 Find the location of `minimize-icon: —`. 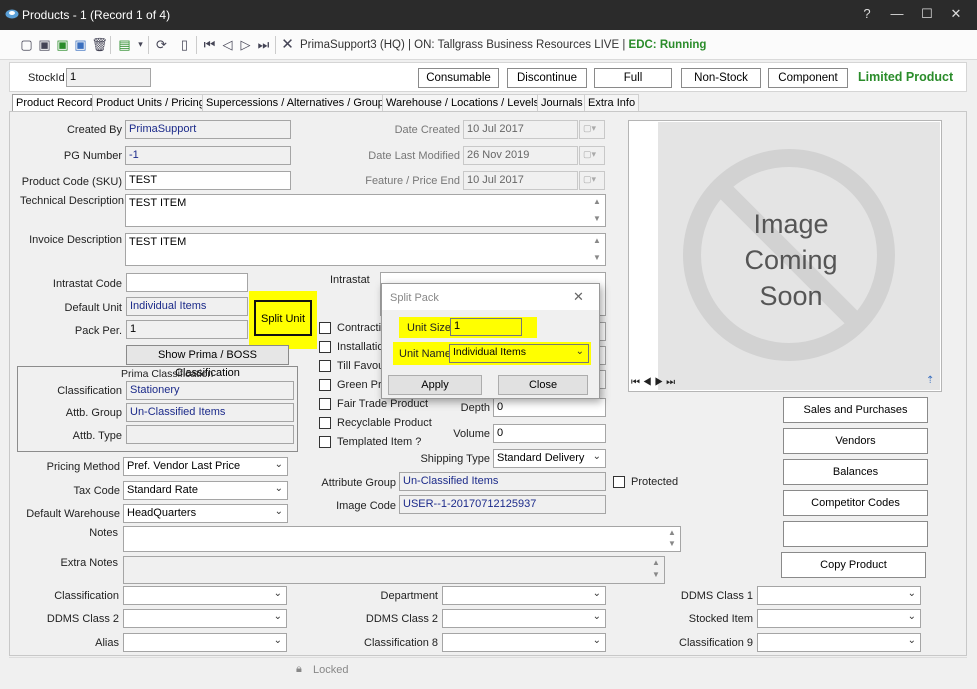

minimize-icon: — is located at coordinates (897, 13).